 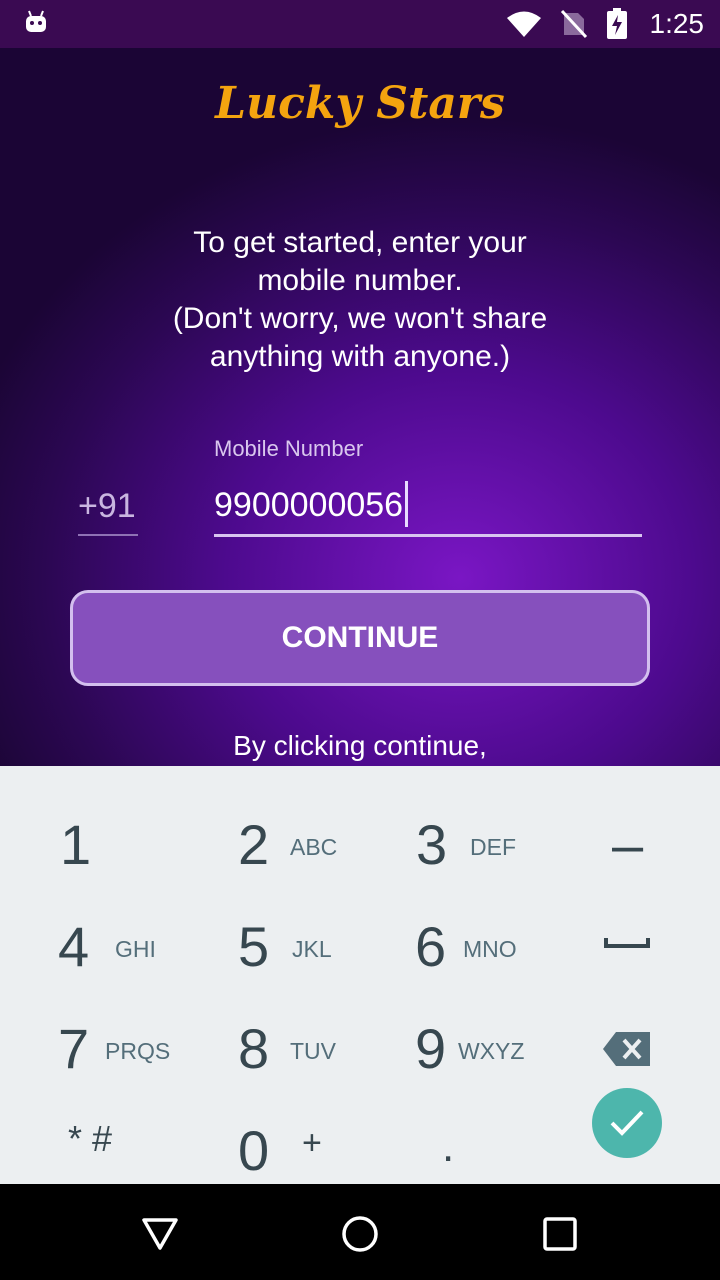 I want to click on key-digit: 8, so click(x=254, y=1048).